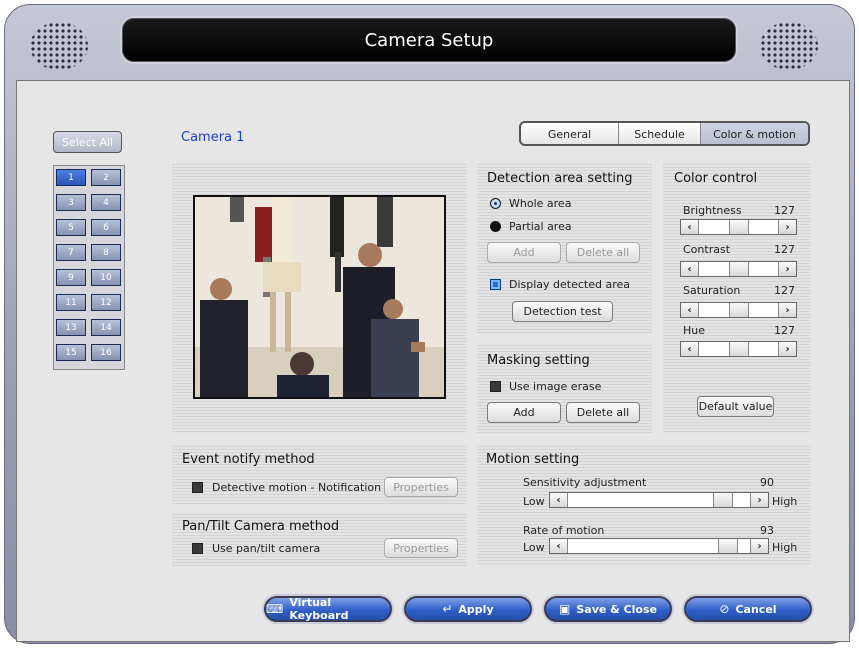  I want to click on use-pantilt-checkbox, so click(197, 548).